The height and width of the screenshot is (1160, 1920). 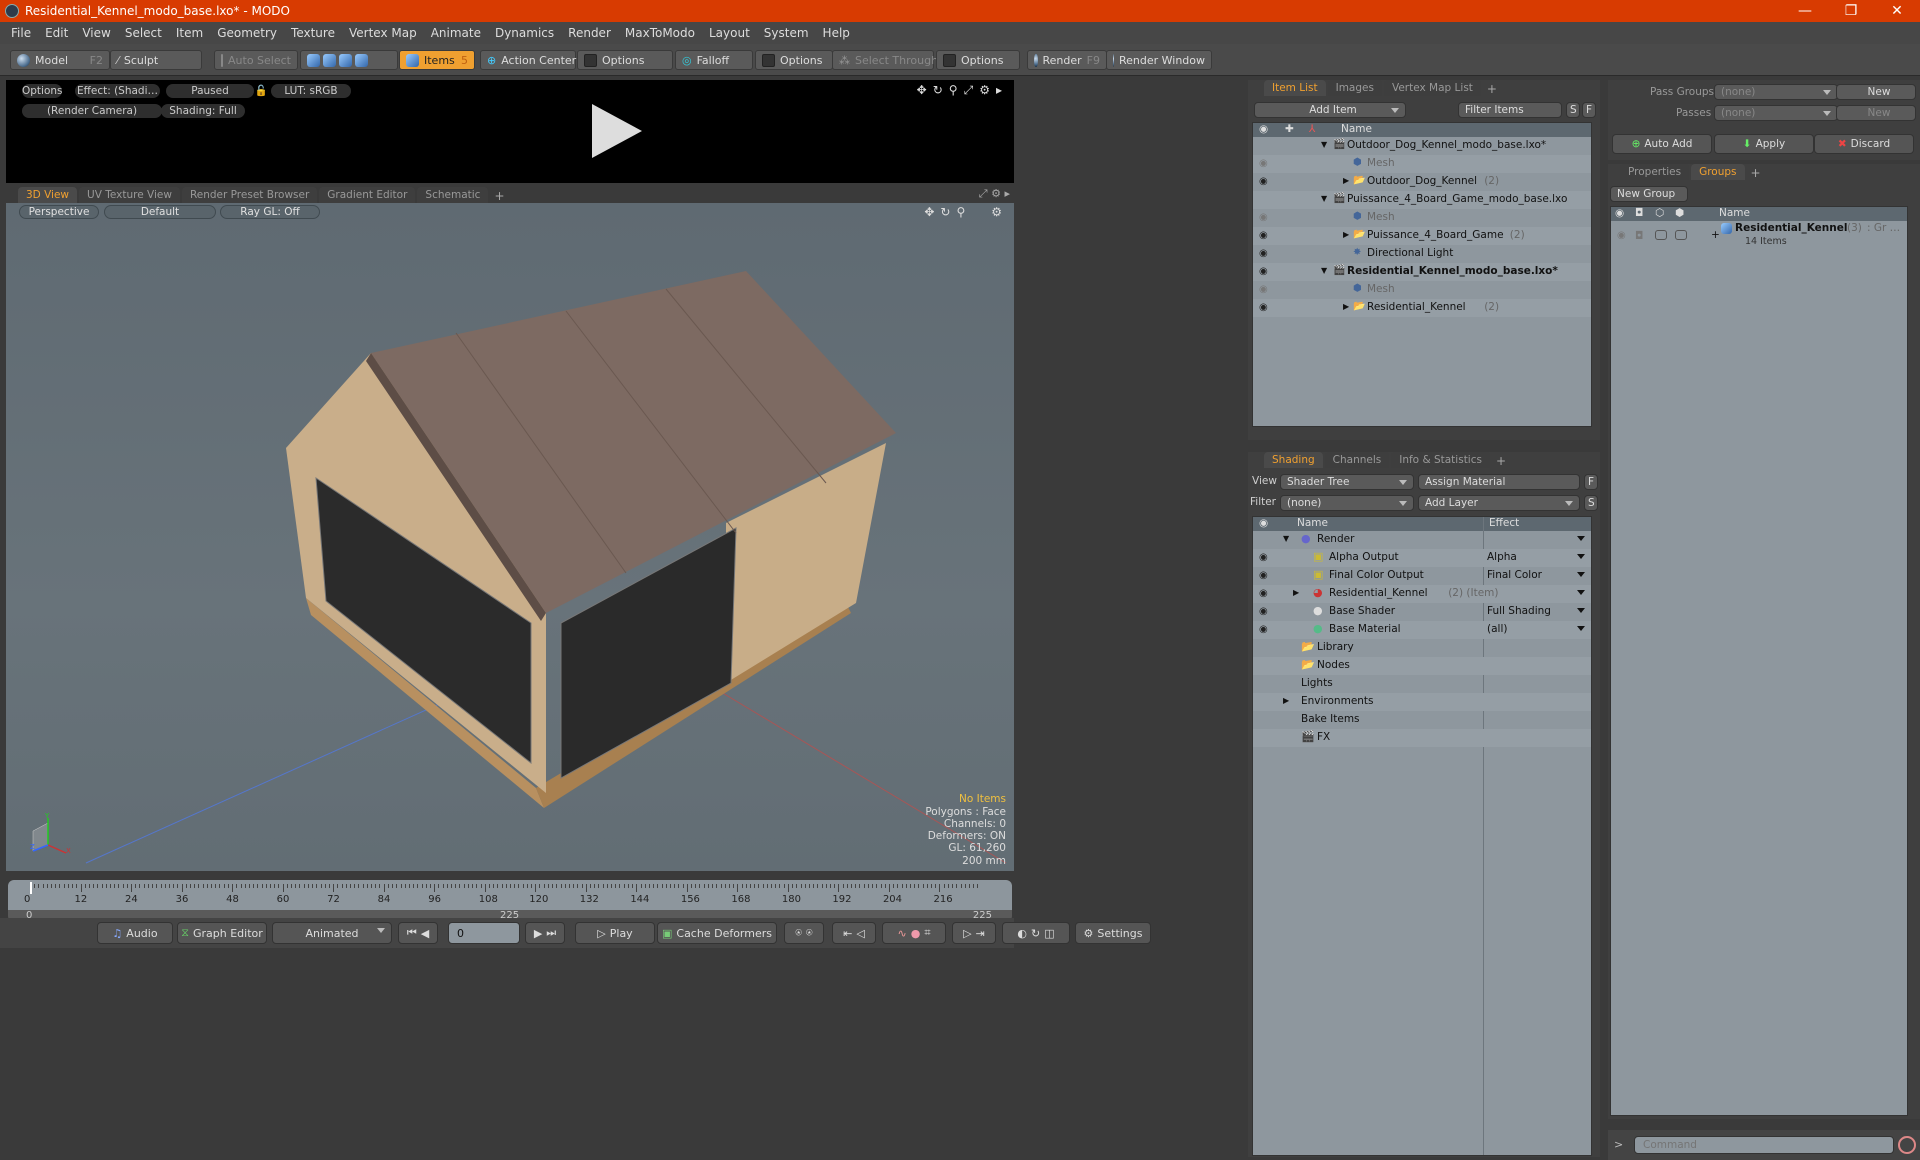 I want to click on key-marker-icon: ◫, so click(x=1049, y=933).